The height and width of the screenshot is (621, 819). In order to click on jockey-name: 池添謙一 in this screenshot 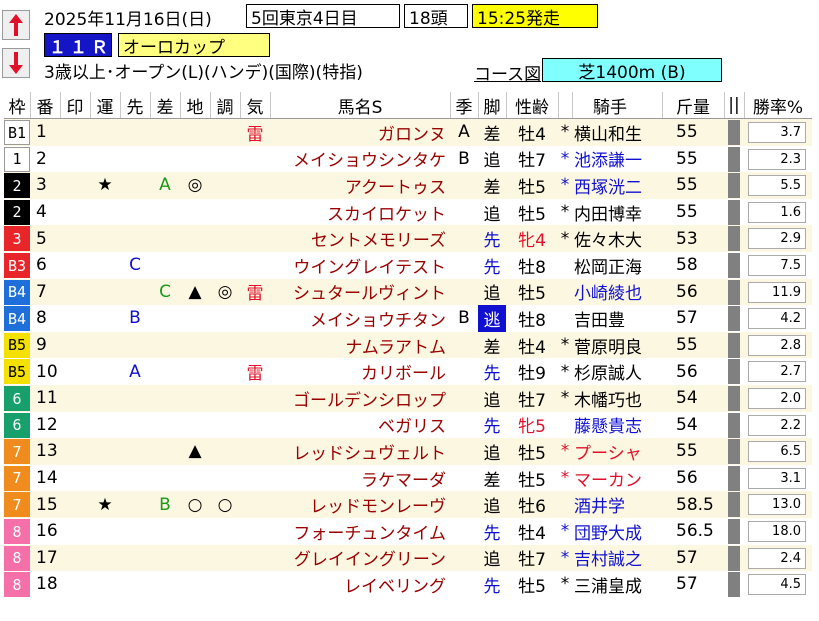, I will do `click(608, 161)`.